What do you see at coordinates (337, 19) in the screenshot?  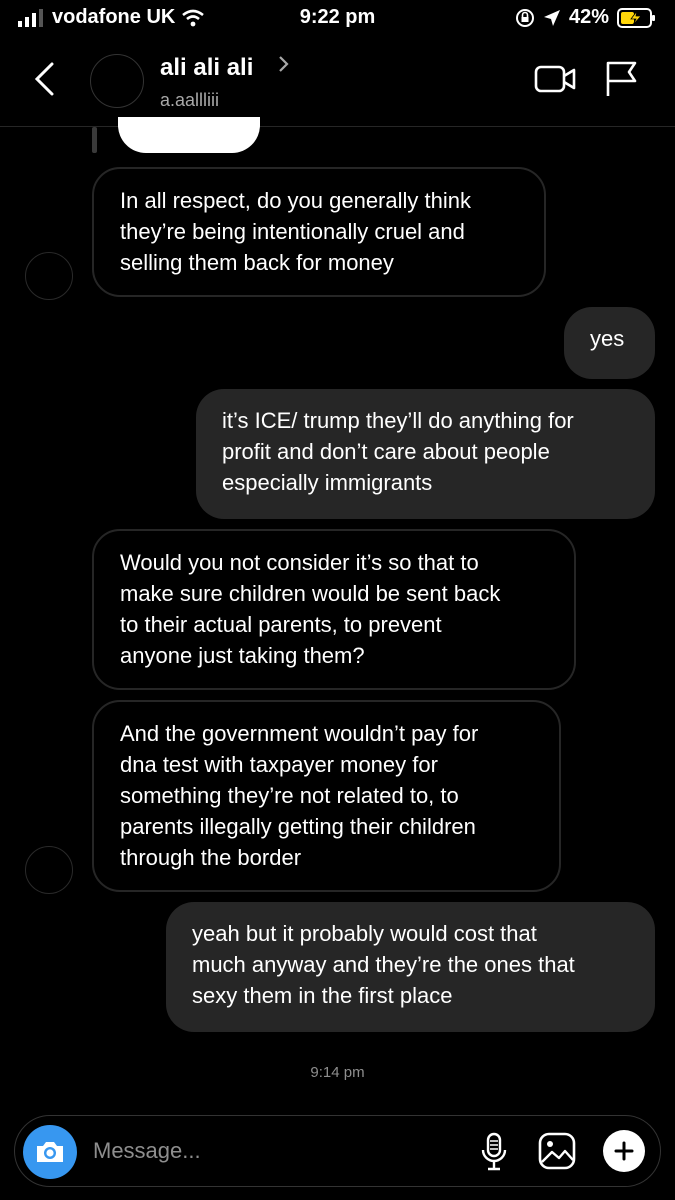 I see `status-bar: vodafone UK 9:22 pm 42%` at bounding box center [337, 19].